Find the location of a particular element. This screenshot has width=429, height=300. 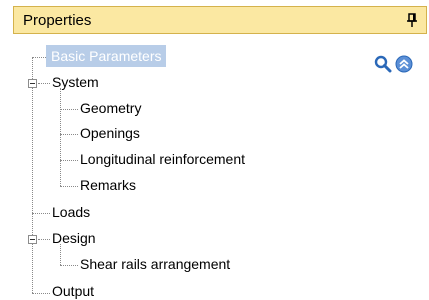

system-children-line is located at coordinates (60, 137).